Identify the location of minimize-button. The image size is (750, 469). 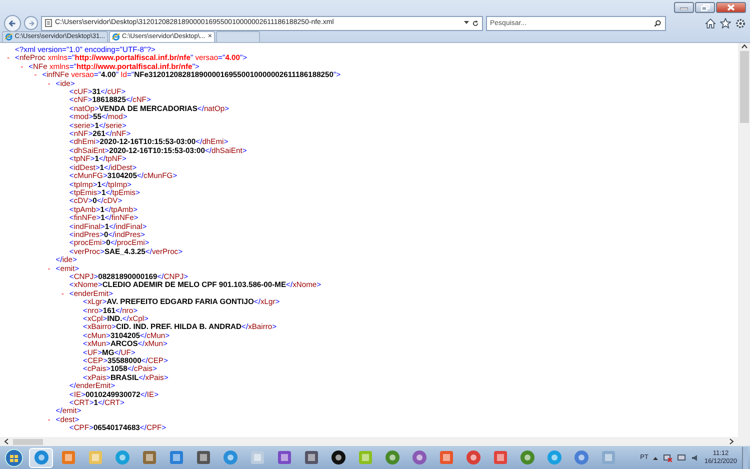
(684, 7).